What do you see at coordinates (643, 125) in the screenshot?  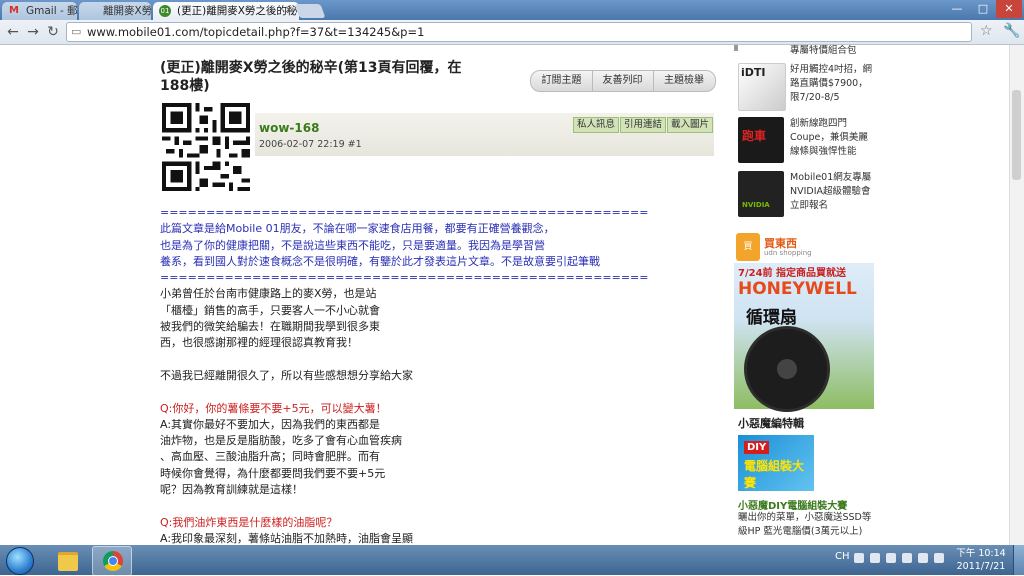 I see `quote-link-button: 引用連結` at bounding box center [643, 125].